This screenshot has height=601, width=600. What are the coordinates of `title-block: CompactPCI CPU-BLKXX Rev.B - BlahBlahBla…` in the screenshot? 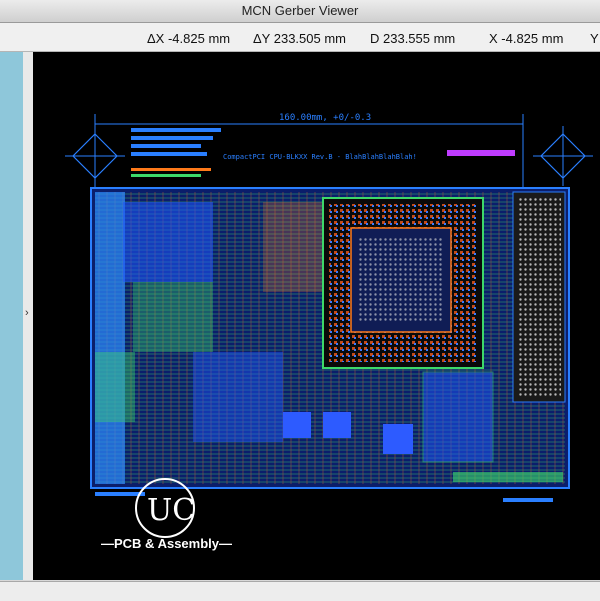 It's located at (323, 152).